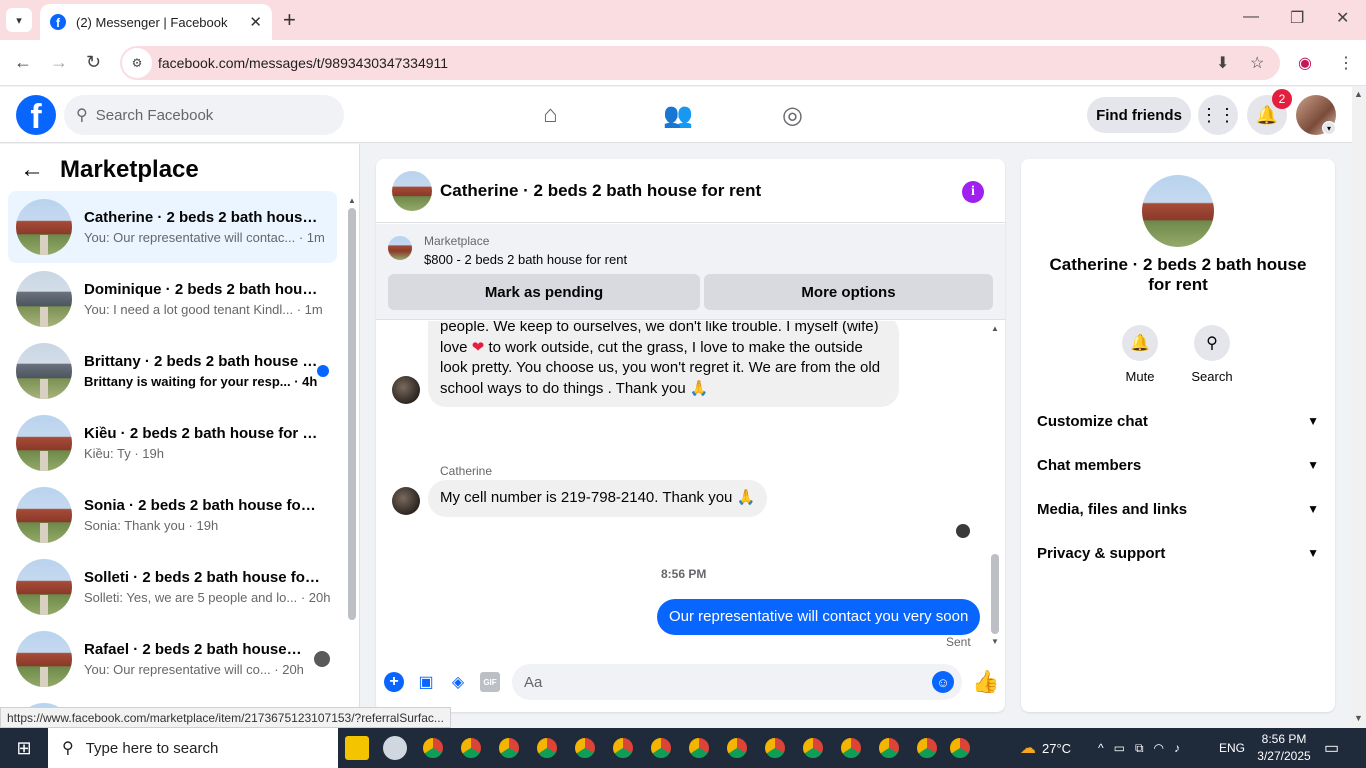 The width and height of the screenshot is (1366, 768). I want to click on listing-title: $800 - 2 beds 2 bath house for rent, so click(525, 259).